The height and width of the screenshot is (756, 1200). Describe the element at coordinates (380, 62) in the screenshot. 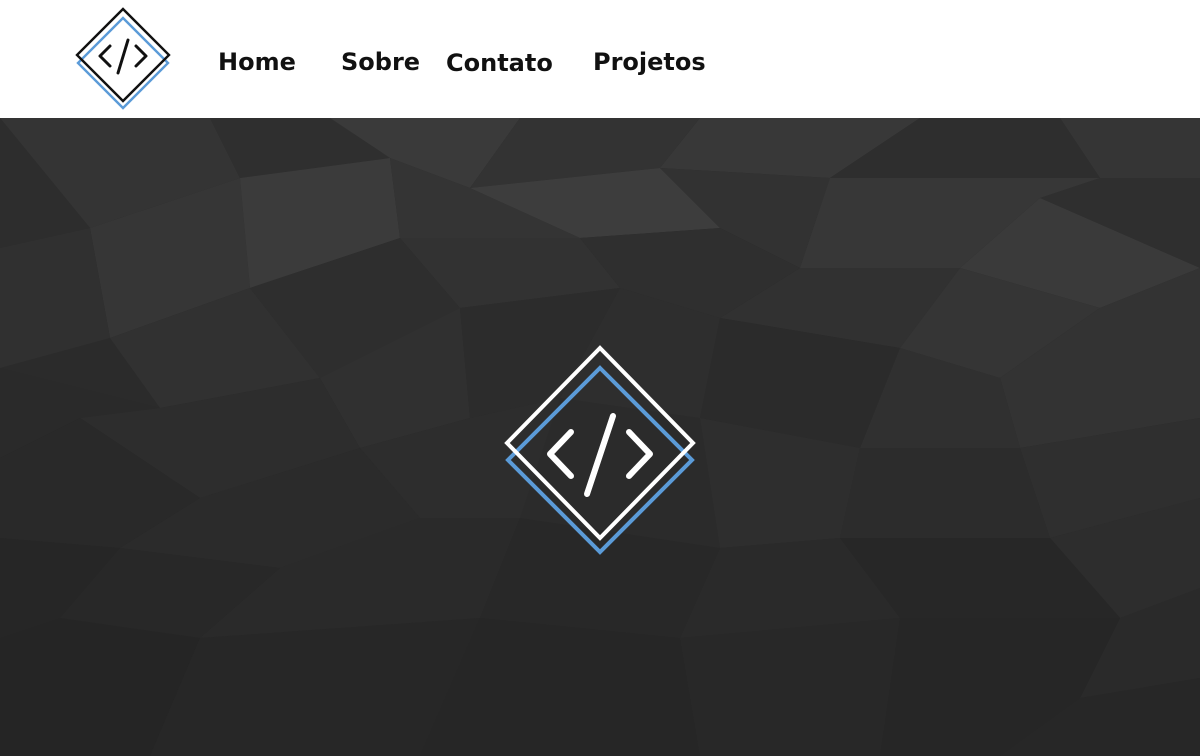

I see `nav-sobre-link: Sobre` at that location.